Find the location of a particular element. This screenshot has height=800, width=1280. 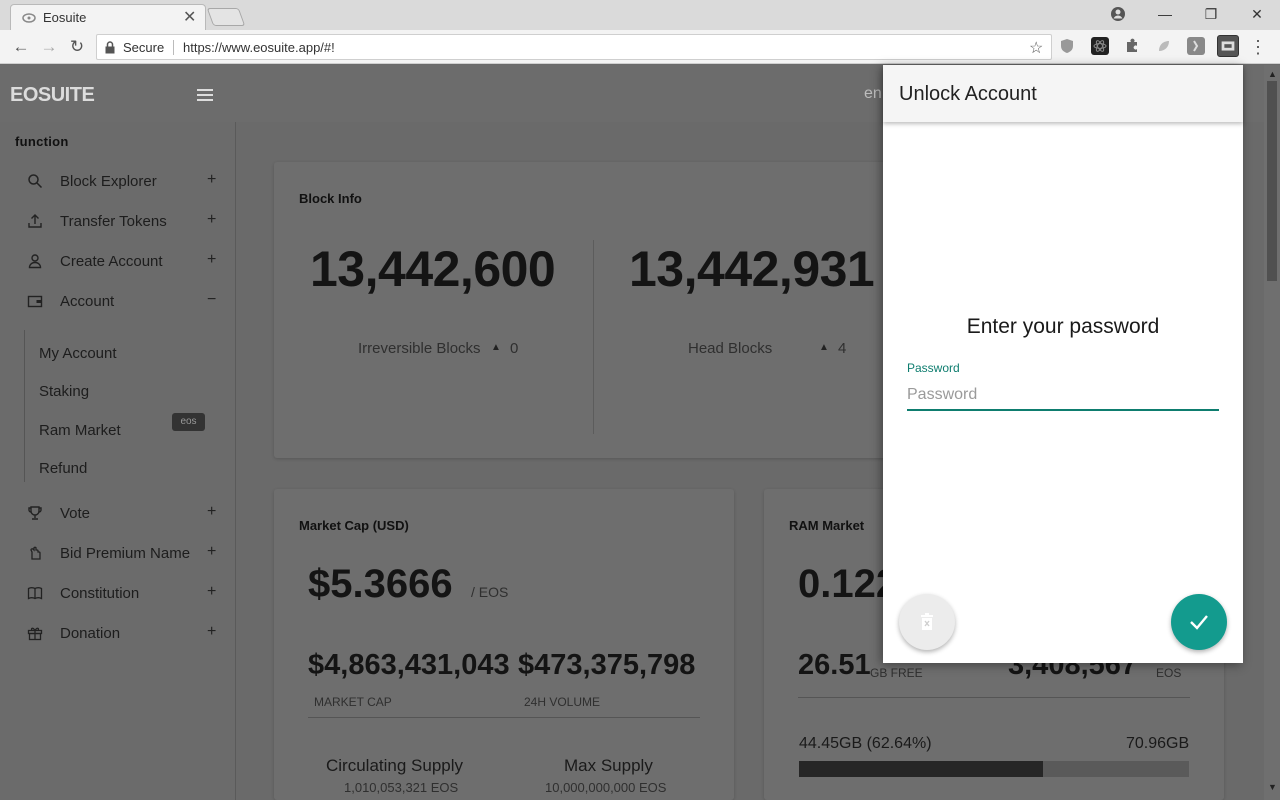

sidebar-item-bid-premium-name: Bid Premium Name + is located at coordinates (118, 556).